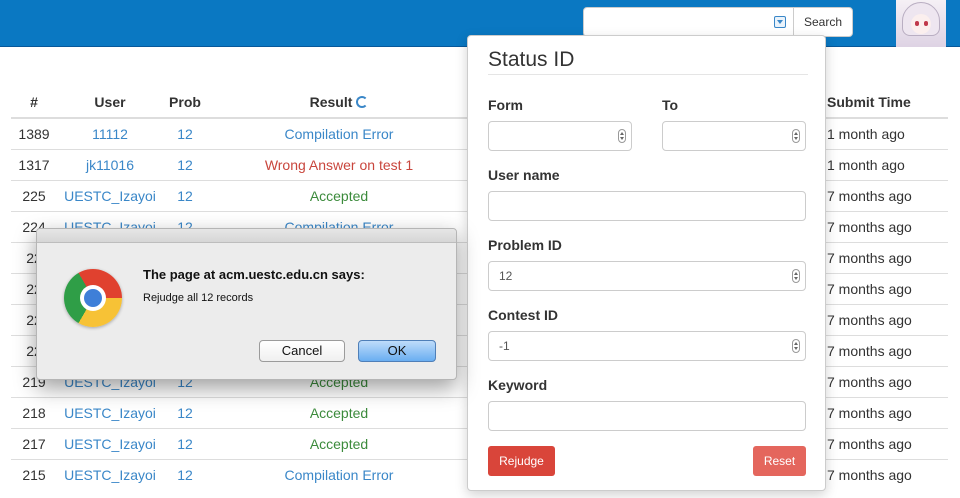  Describe the element at coordinates (198, 298) in the screenshot. I see `dialog-message: Rejudge all 12 records` at that location.